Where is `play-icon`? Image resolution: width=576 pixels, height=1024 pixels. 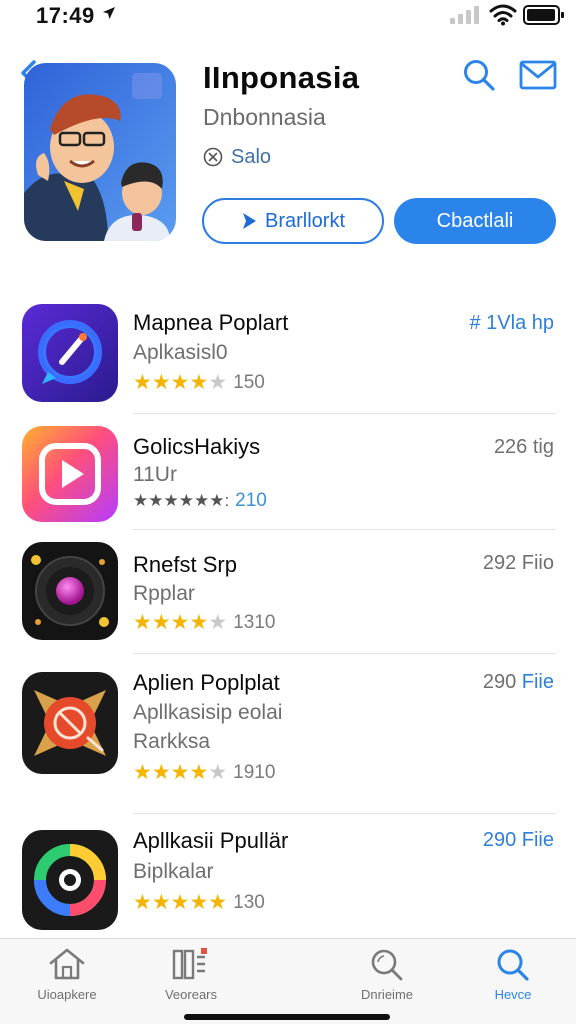
play-icon is located at coordinates (249, 221).